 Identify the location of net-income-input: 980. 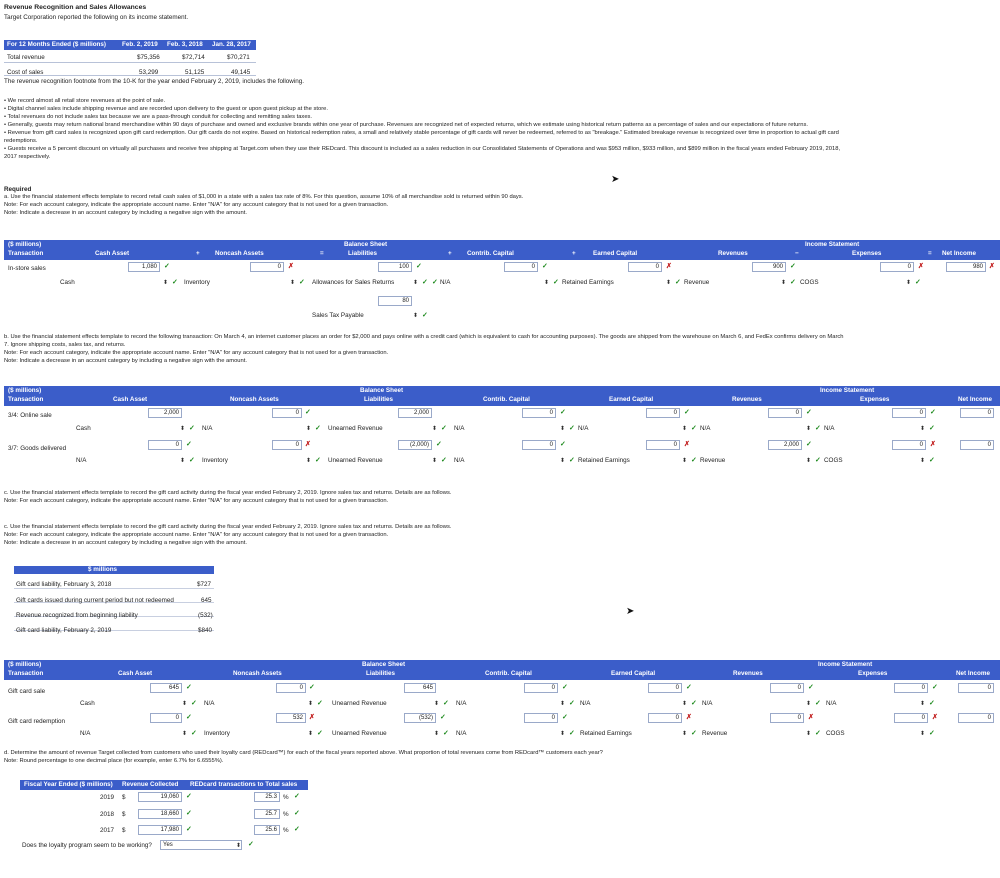
(966, 267).